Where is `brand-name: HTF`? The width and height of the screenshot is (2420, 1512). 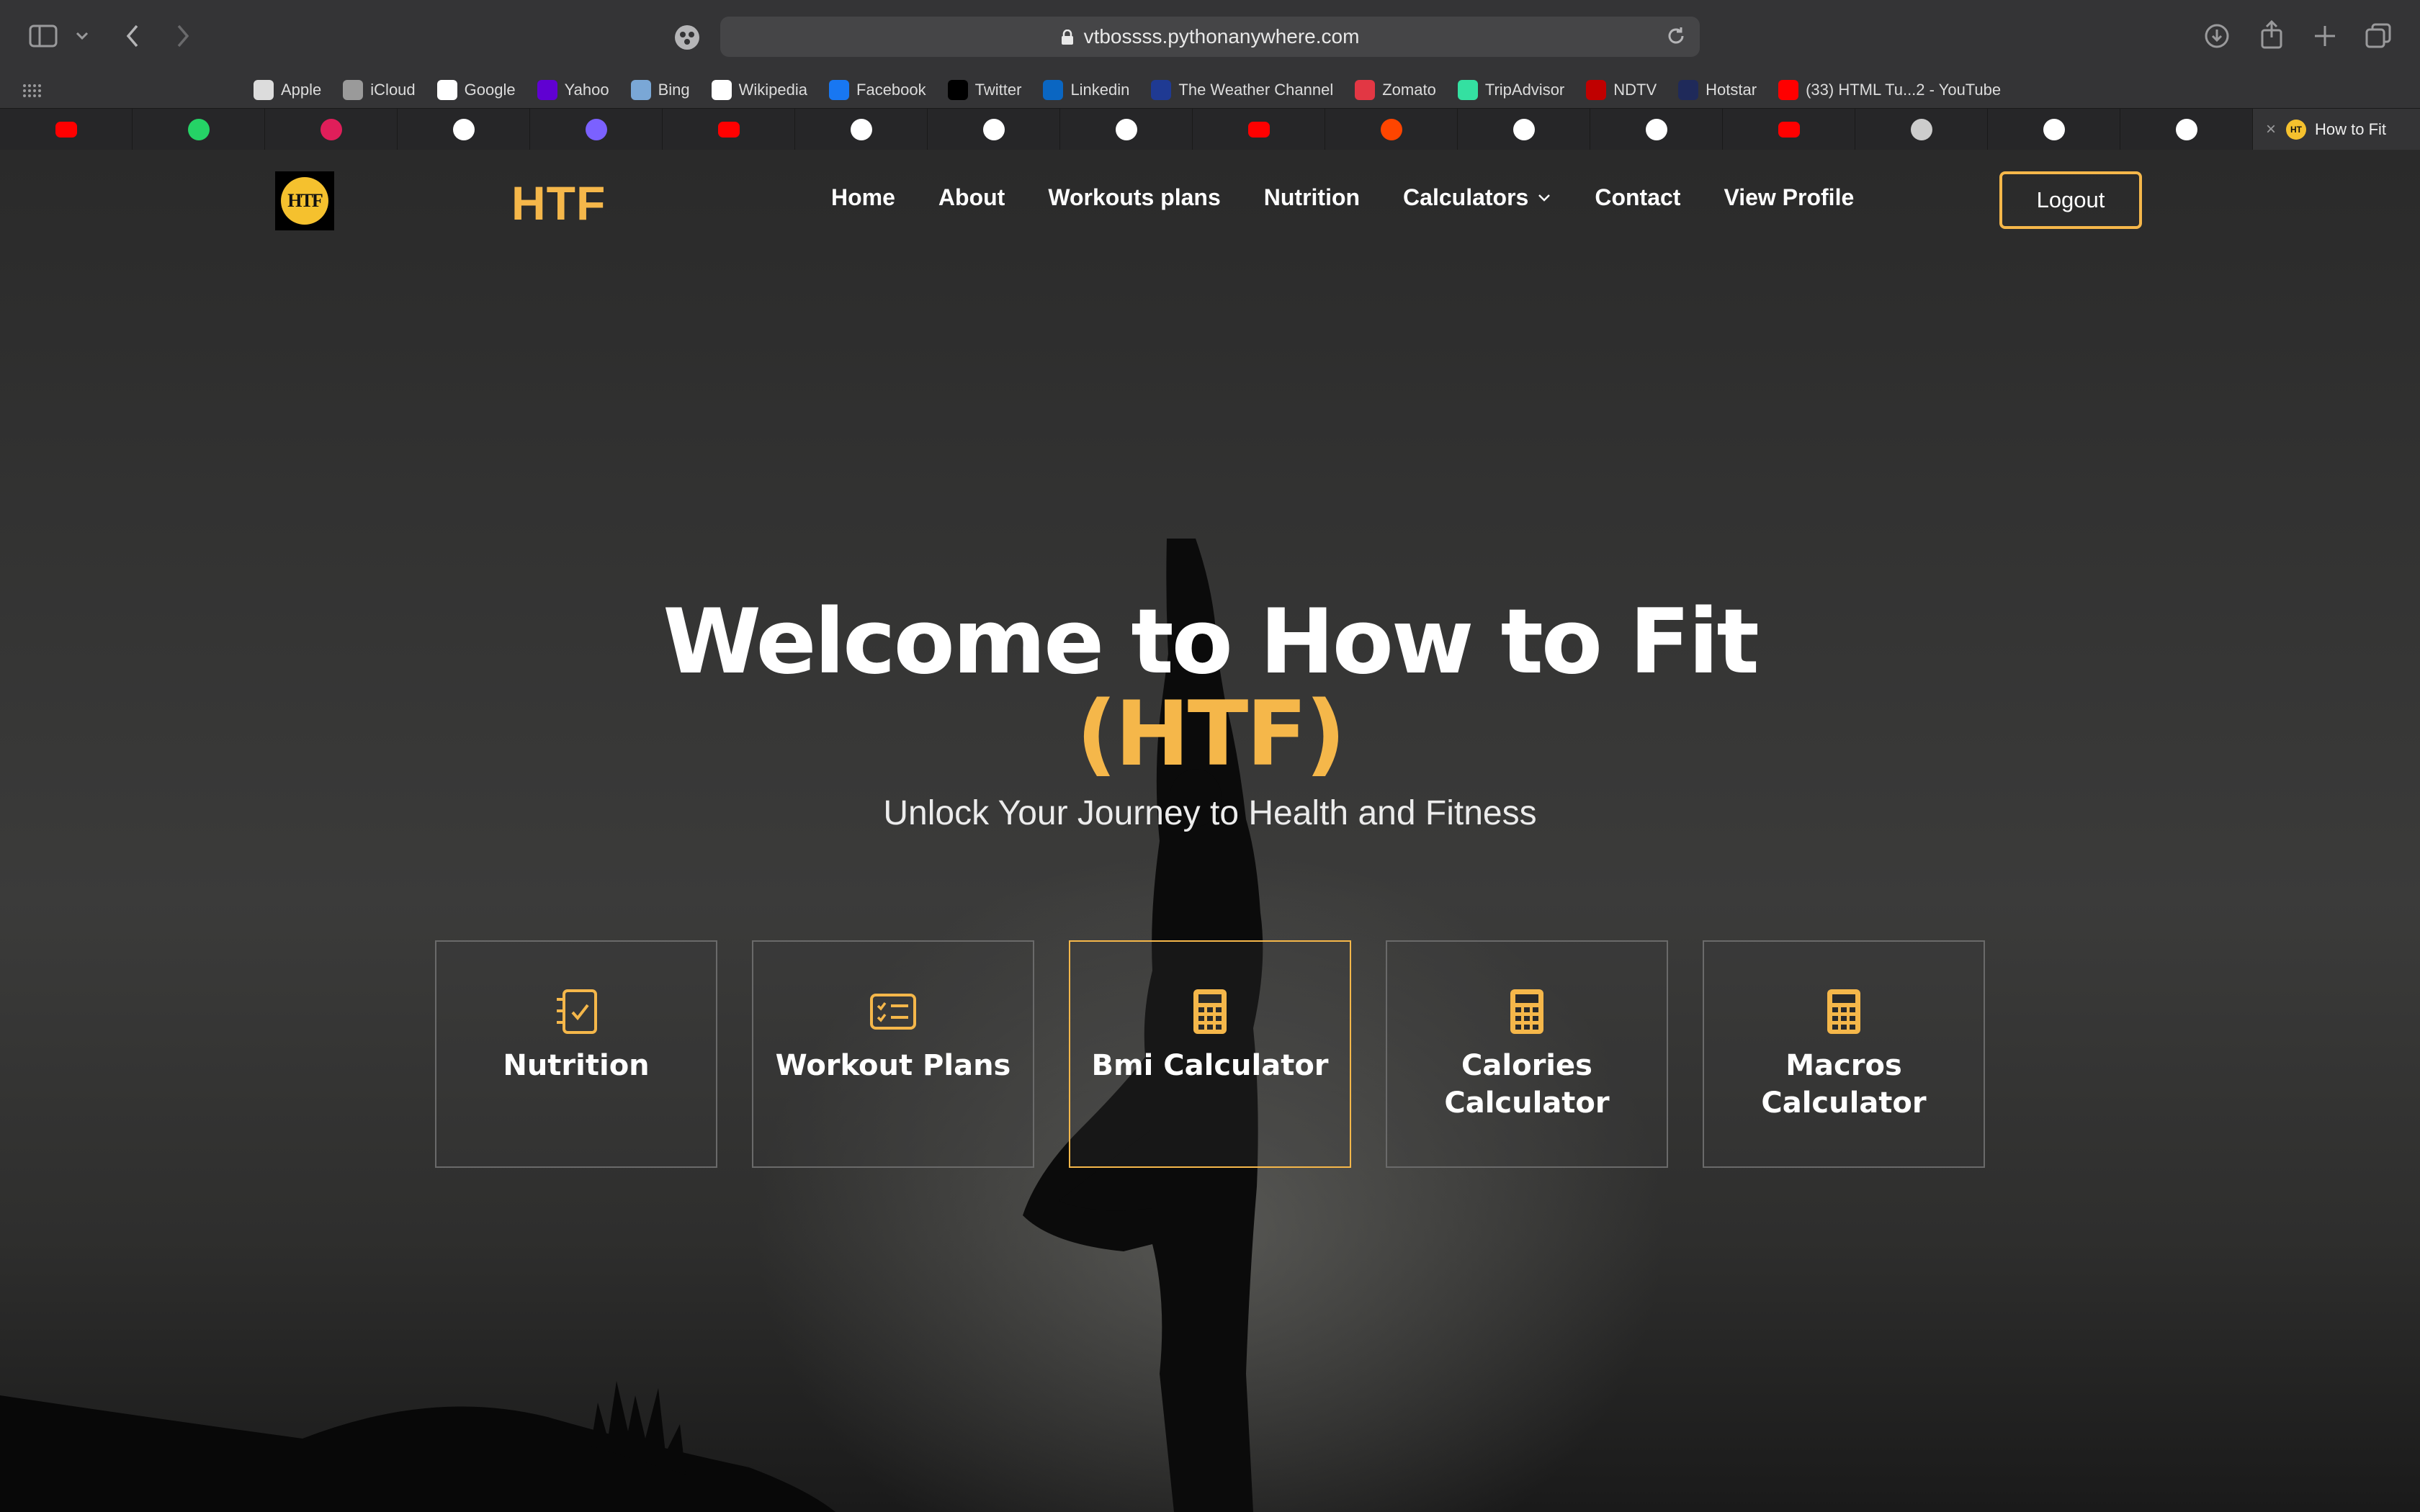
brand-name: HTF is located at coordinates (558, 203).